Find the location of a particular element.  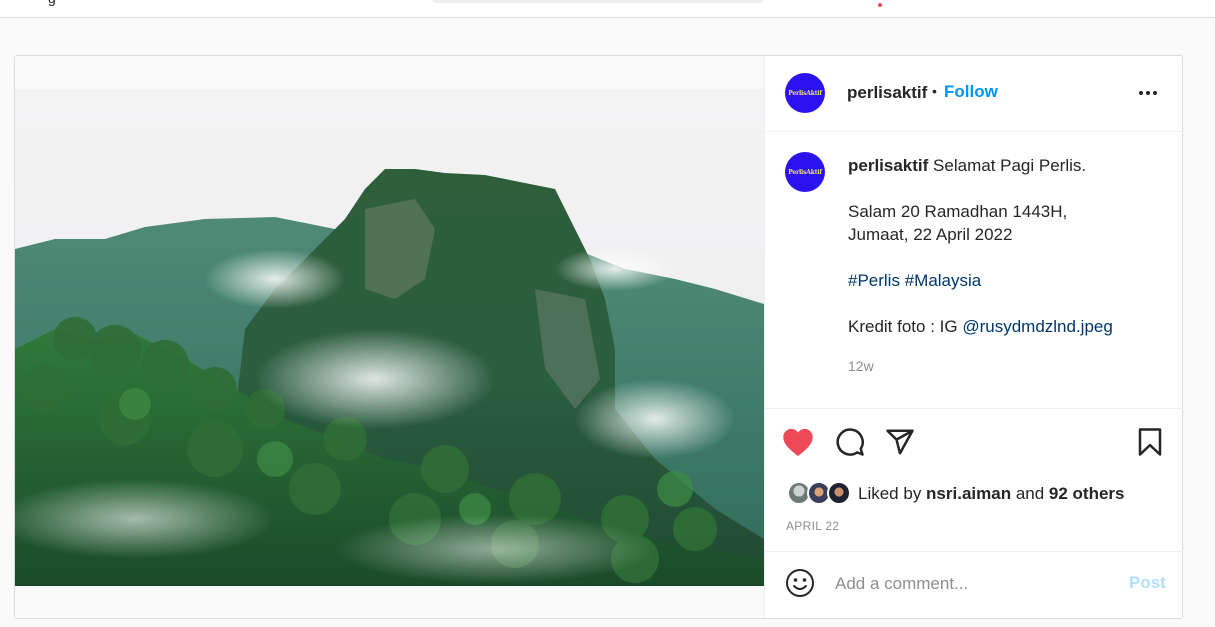

credit-prefix: Kredit foto : IG is located at coordinates (905, 326).